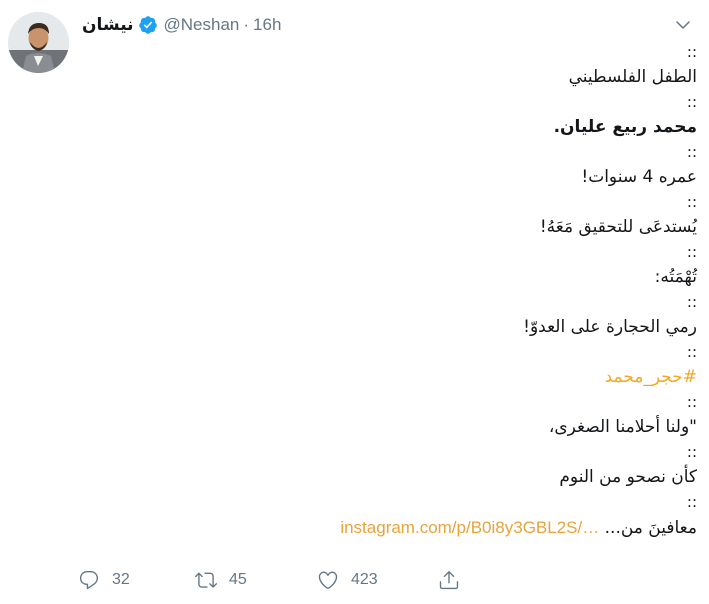 The height and width of the screenshot is (604, 709). Describe the element at coordinates (278, 580) in the screenshot. I see `tweet-actions: 32 45 423` at that location.